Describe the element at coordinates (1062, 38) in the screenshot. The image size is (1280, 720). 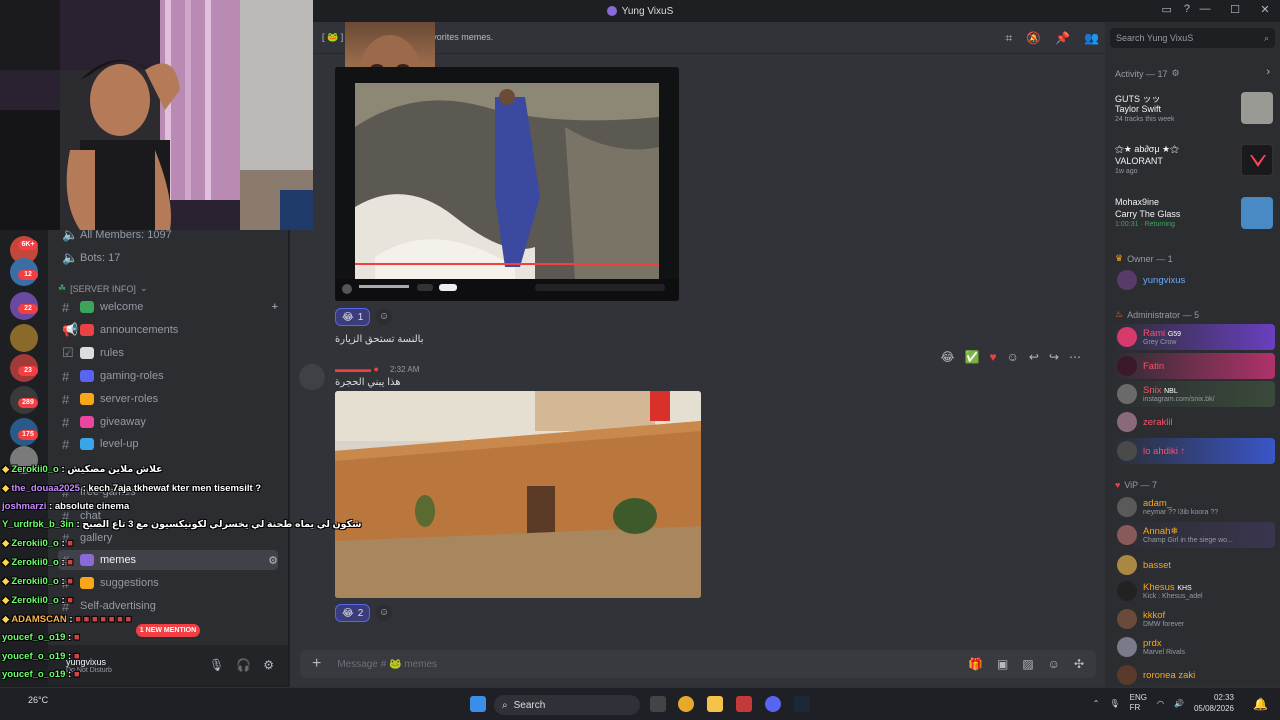
I see `pin-icon: 📌` at that location.